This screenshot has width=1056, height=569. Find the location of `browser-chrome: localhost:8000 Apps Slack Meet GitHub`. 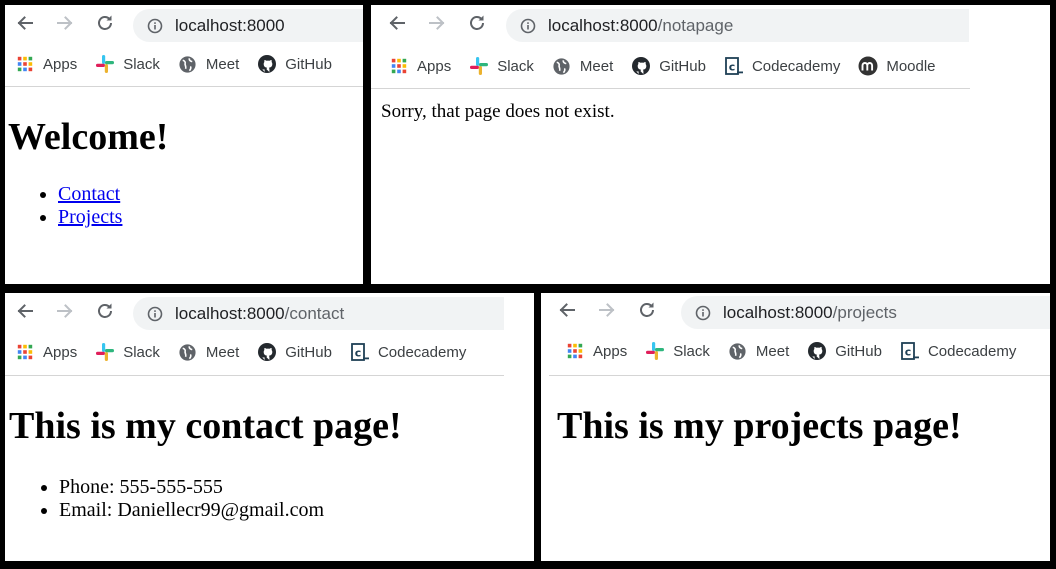

browser-chrome: localhost:8000 Apps Slack Meet GitHub is located at coordinates (184, 46).